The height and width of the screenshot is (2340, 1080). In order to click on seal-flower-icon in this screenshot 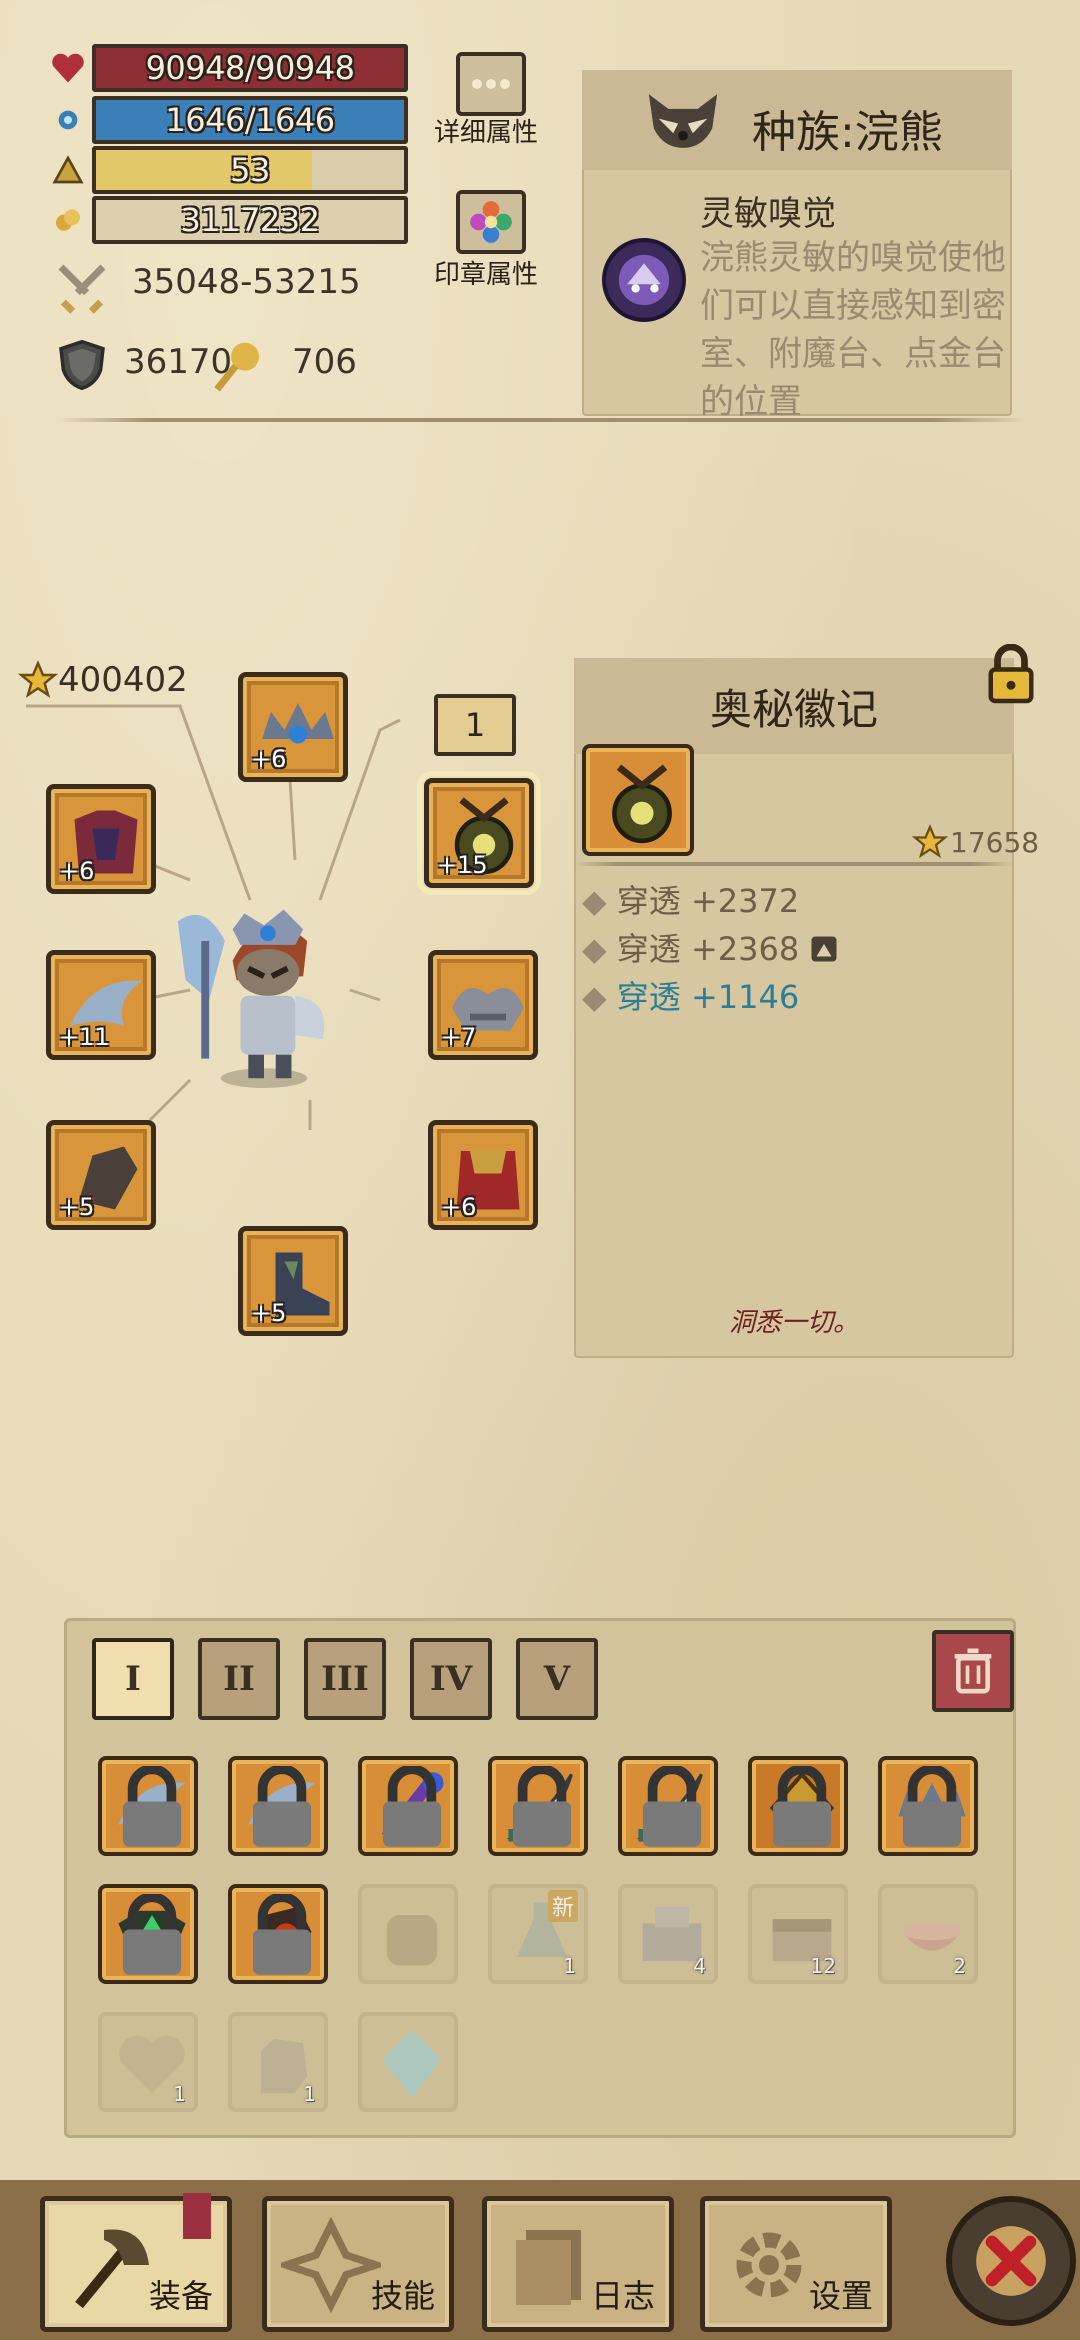, I will do `click(491, 222)`.